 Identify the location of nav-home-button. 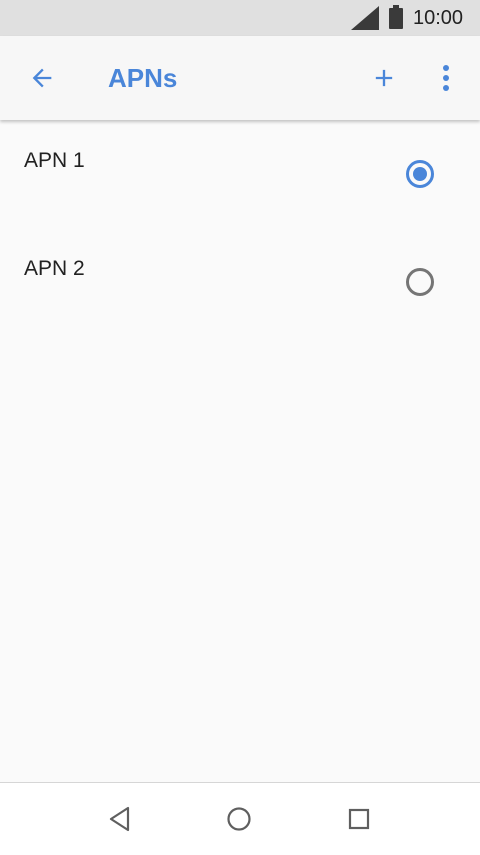
(239, 819).